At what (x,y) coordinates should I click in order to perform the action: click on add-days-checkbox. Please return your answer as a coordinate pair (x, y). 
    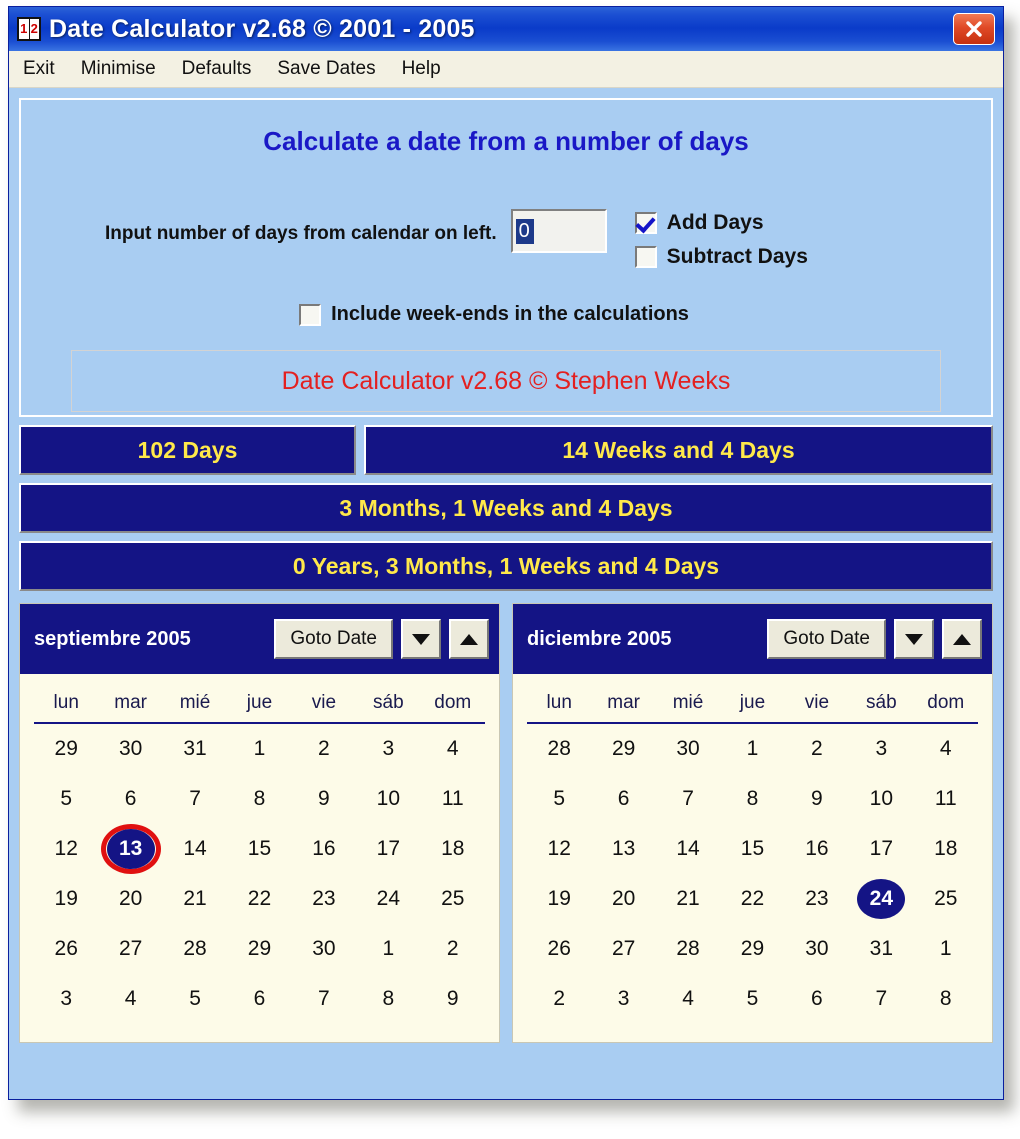
    Looking at the image, I should click on (645, 223).